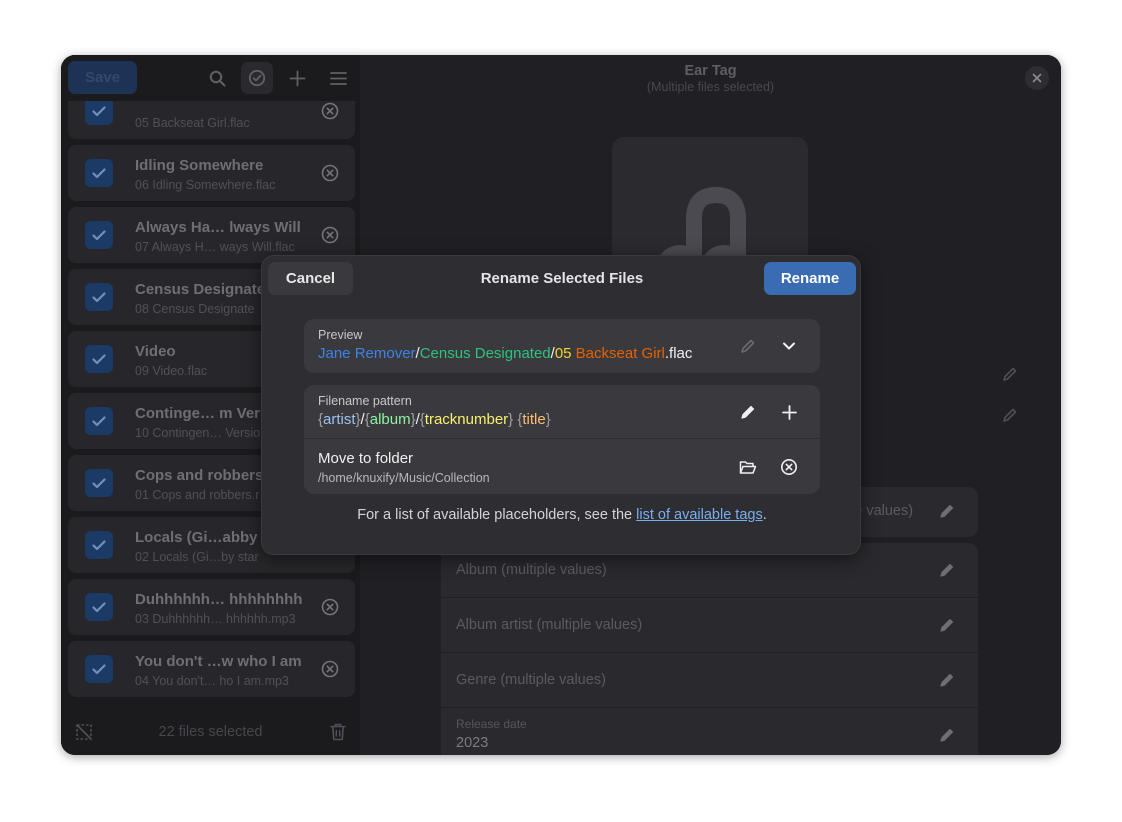  What do you see at coordinates (699, 515) in the screenshot?
I see `available-tags-link: list of available tags` at bounding box center [699, 515].